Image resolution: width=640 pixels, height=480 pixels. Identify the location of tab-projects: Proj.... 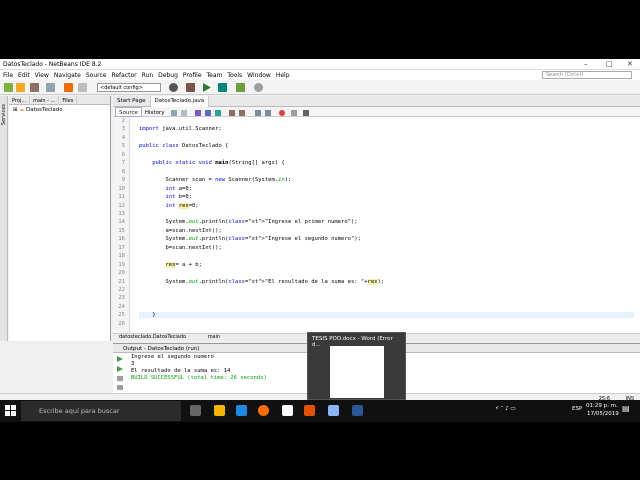
(20, 100).